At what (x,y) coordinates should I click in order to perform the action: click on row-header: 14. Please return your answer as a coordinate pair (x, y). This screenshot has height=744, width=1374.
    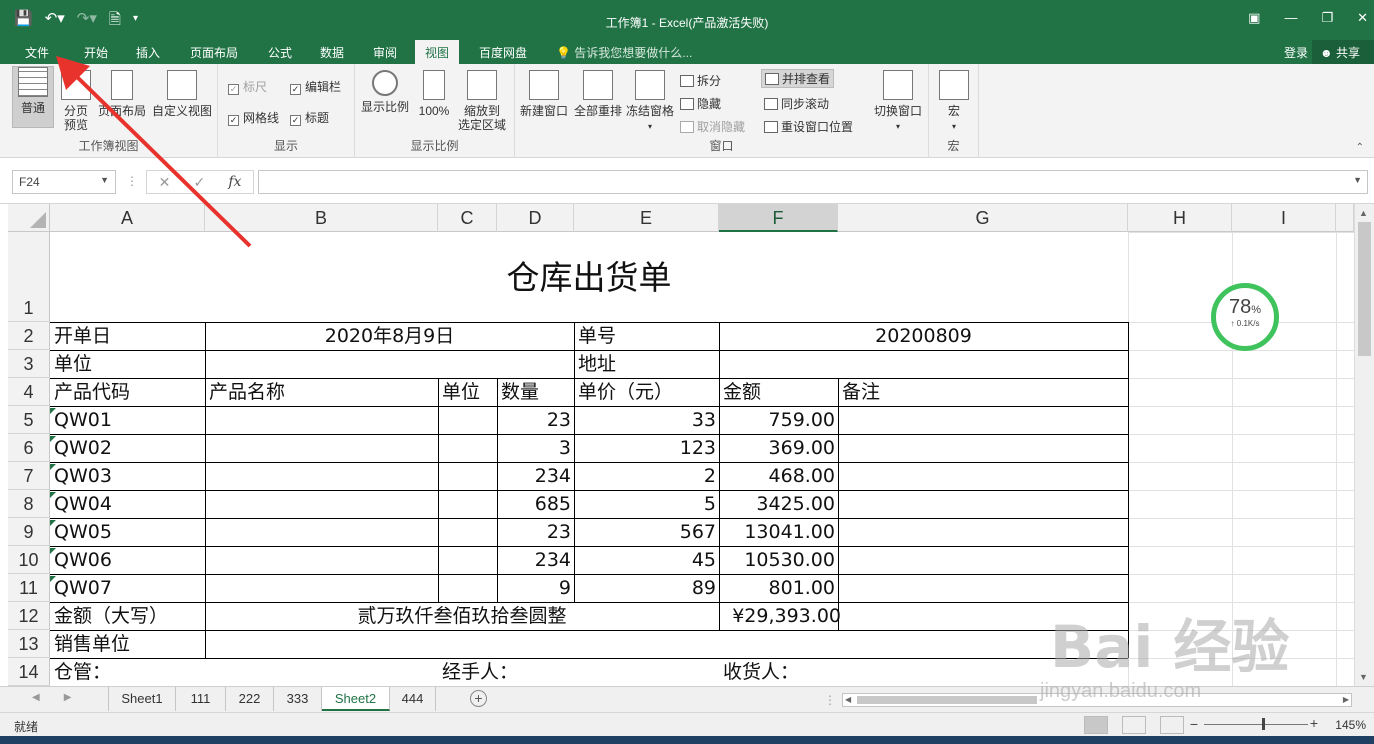
    Looking at the image, I should click on (29, 672).